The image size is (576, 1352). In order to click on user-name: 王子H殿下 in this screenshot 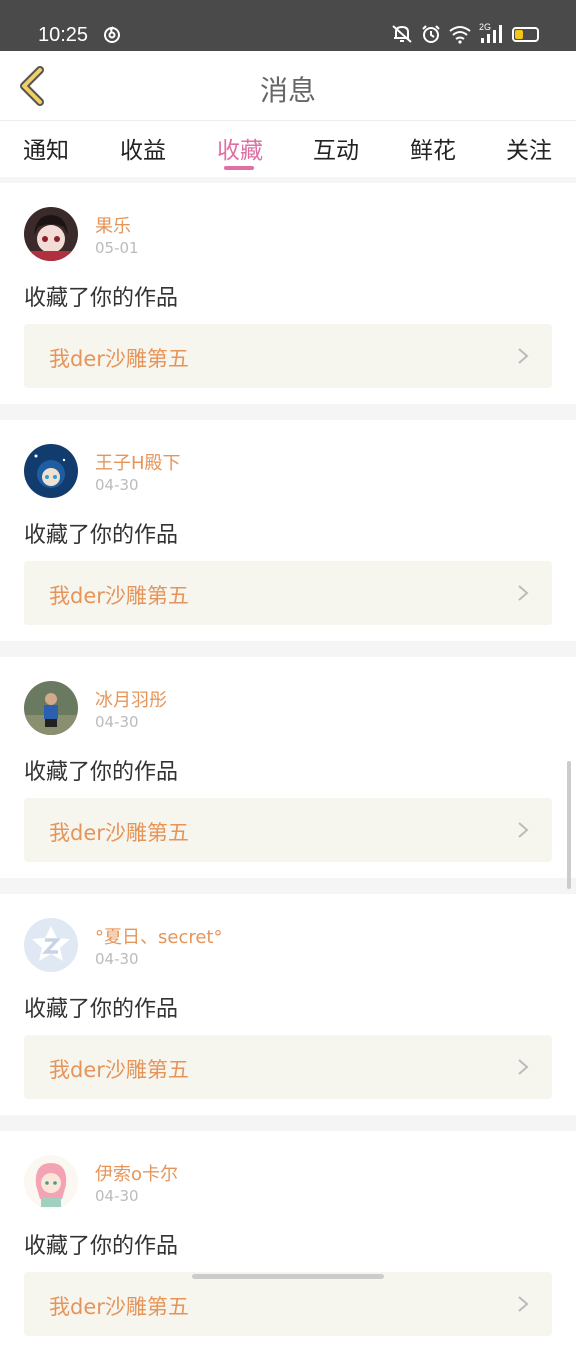, I will do `click(138, 462)`.